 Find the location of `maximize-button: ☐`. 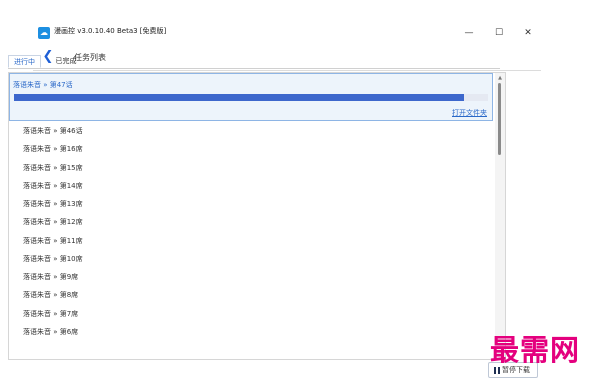

maximize-button: ☐ is located at coordinates (499, 33).